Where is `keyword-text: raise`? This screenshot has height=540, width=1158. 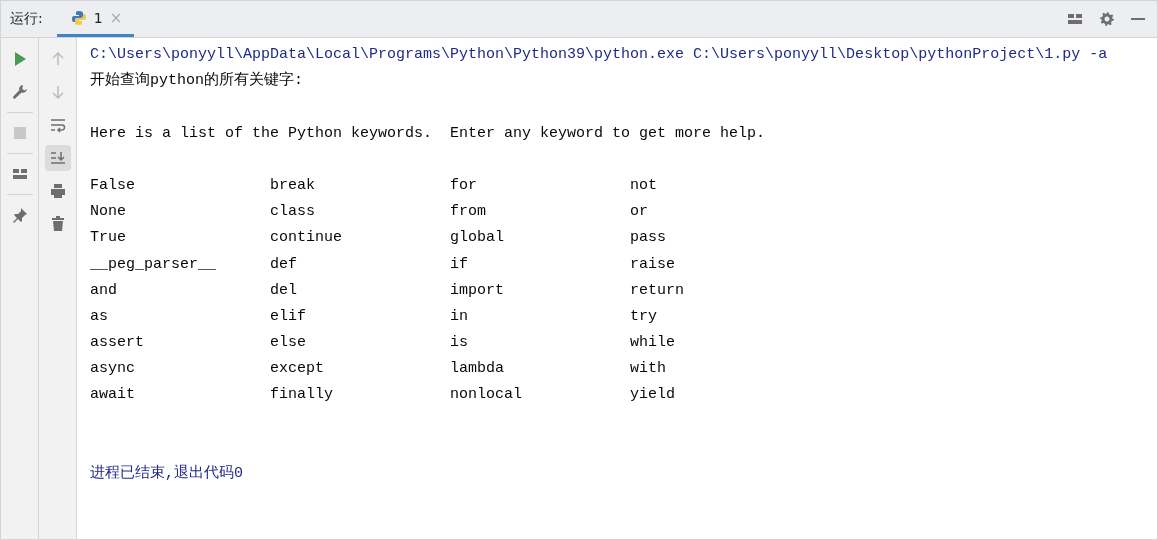 keyword-text: raise is located at coordinates (653, 264).